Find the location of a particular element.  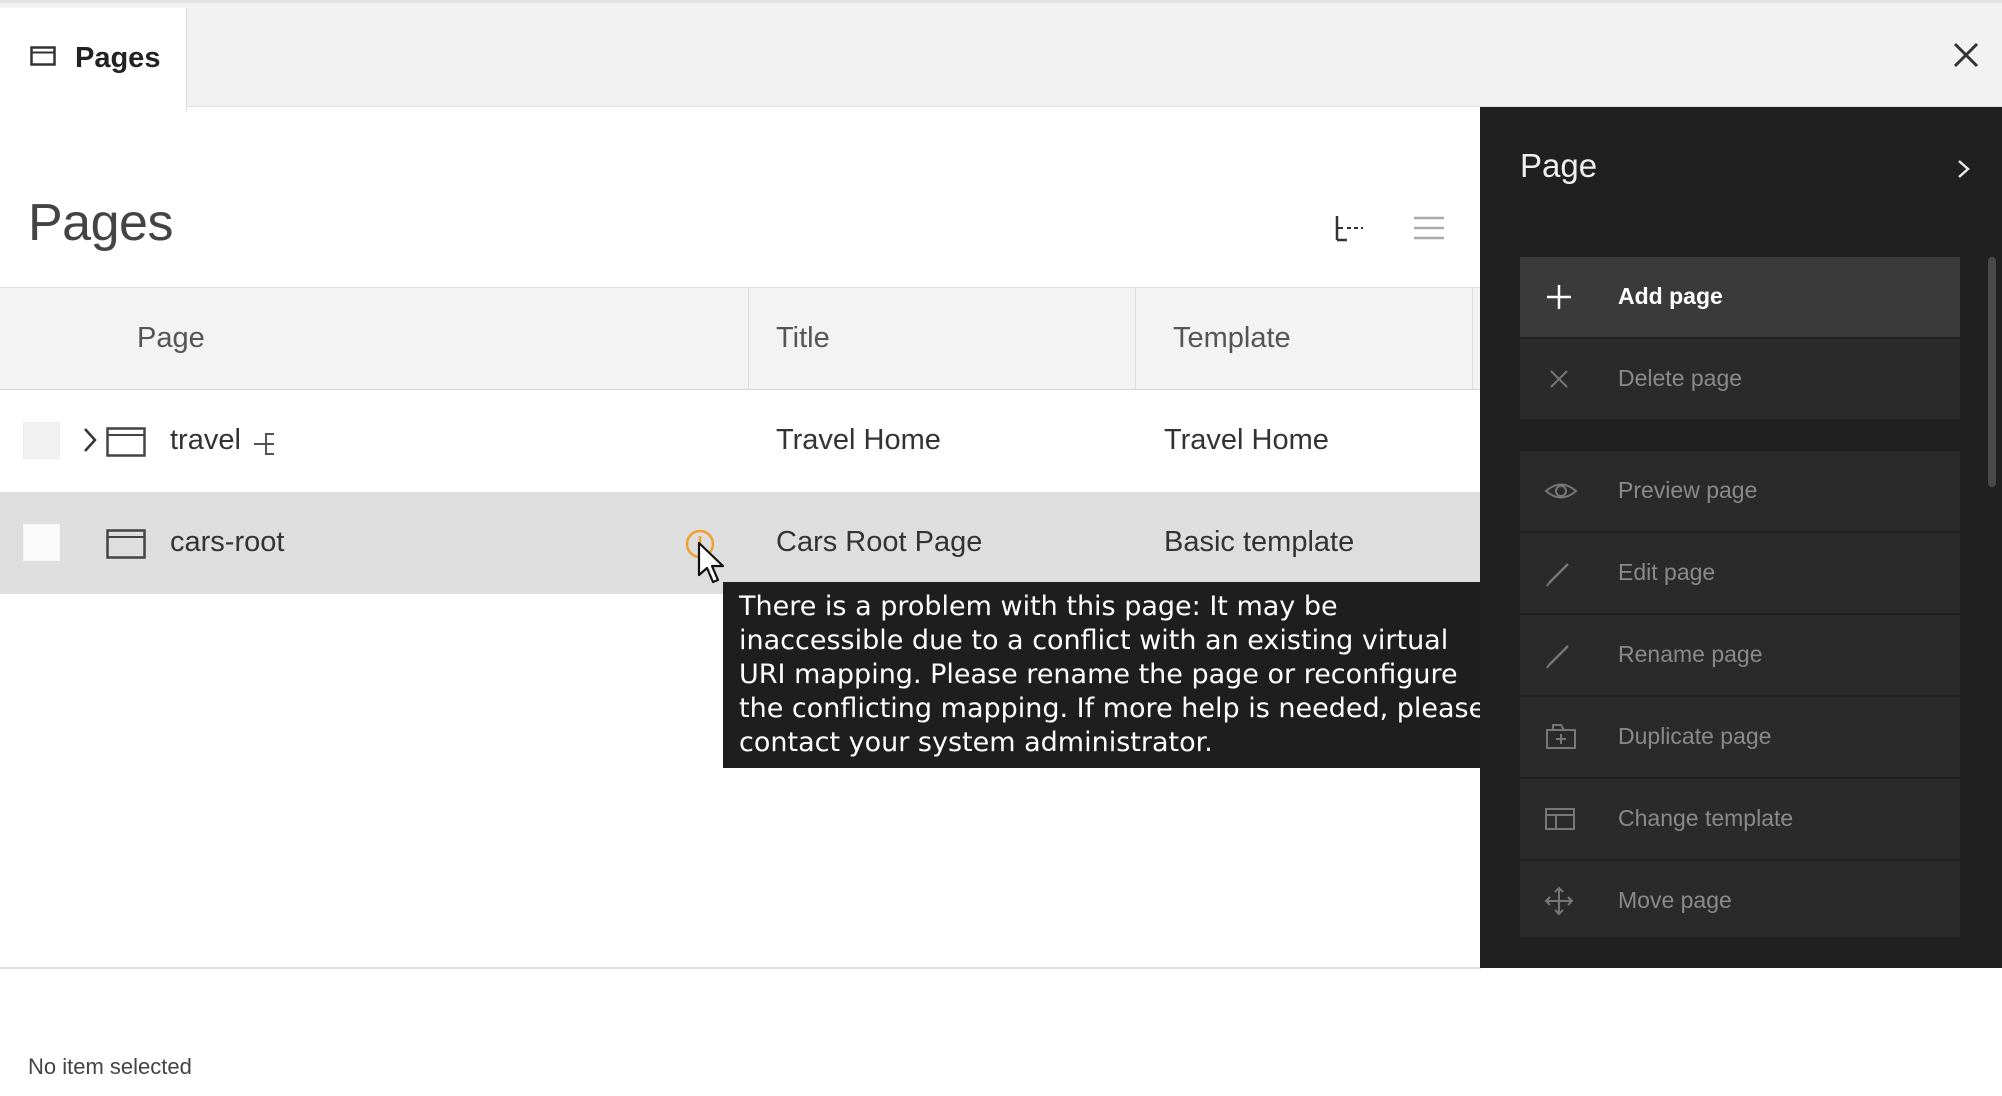

change-template-button: Change template is located at coordinates (1740, 819).